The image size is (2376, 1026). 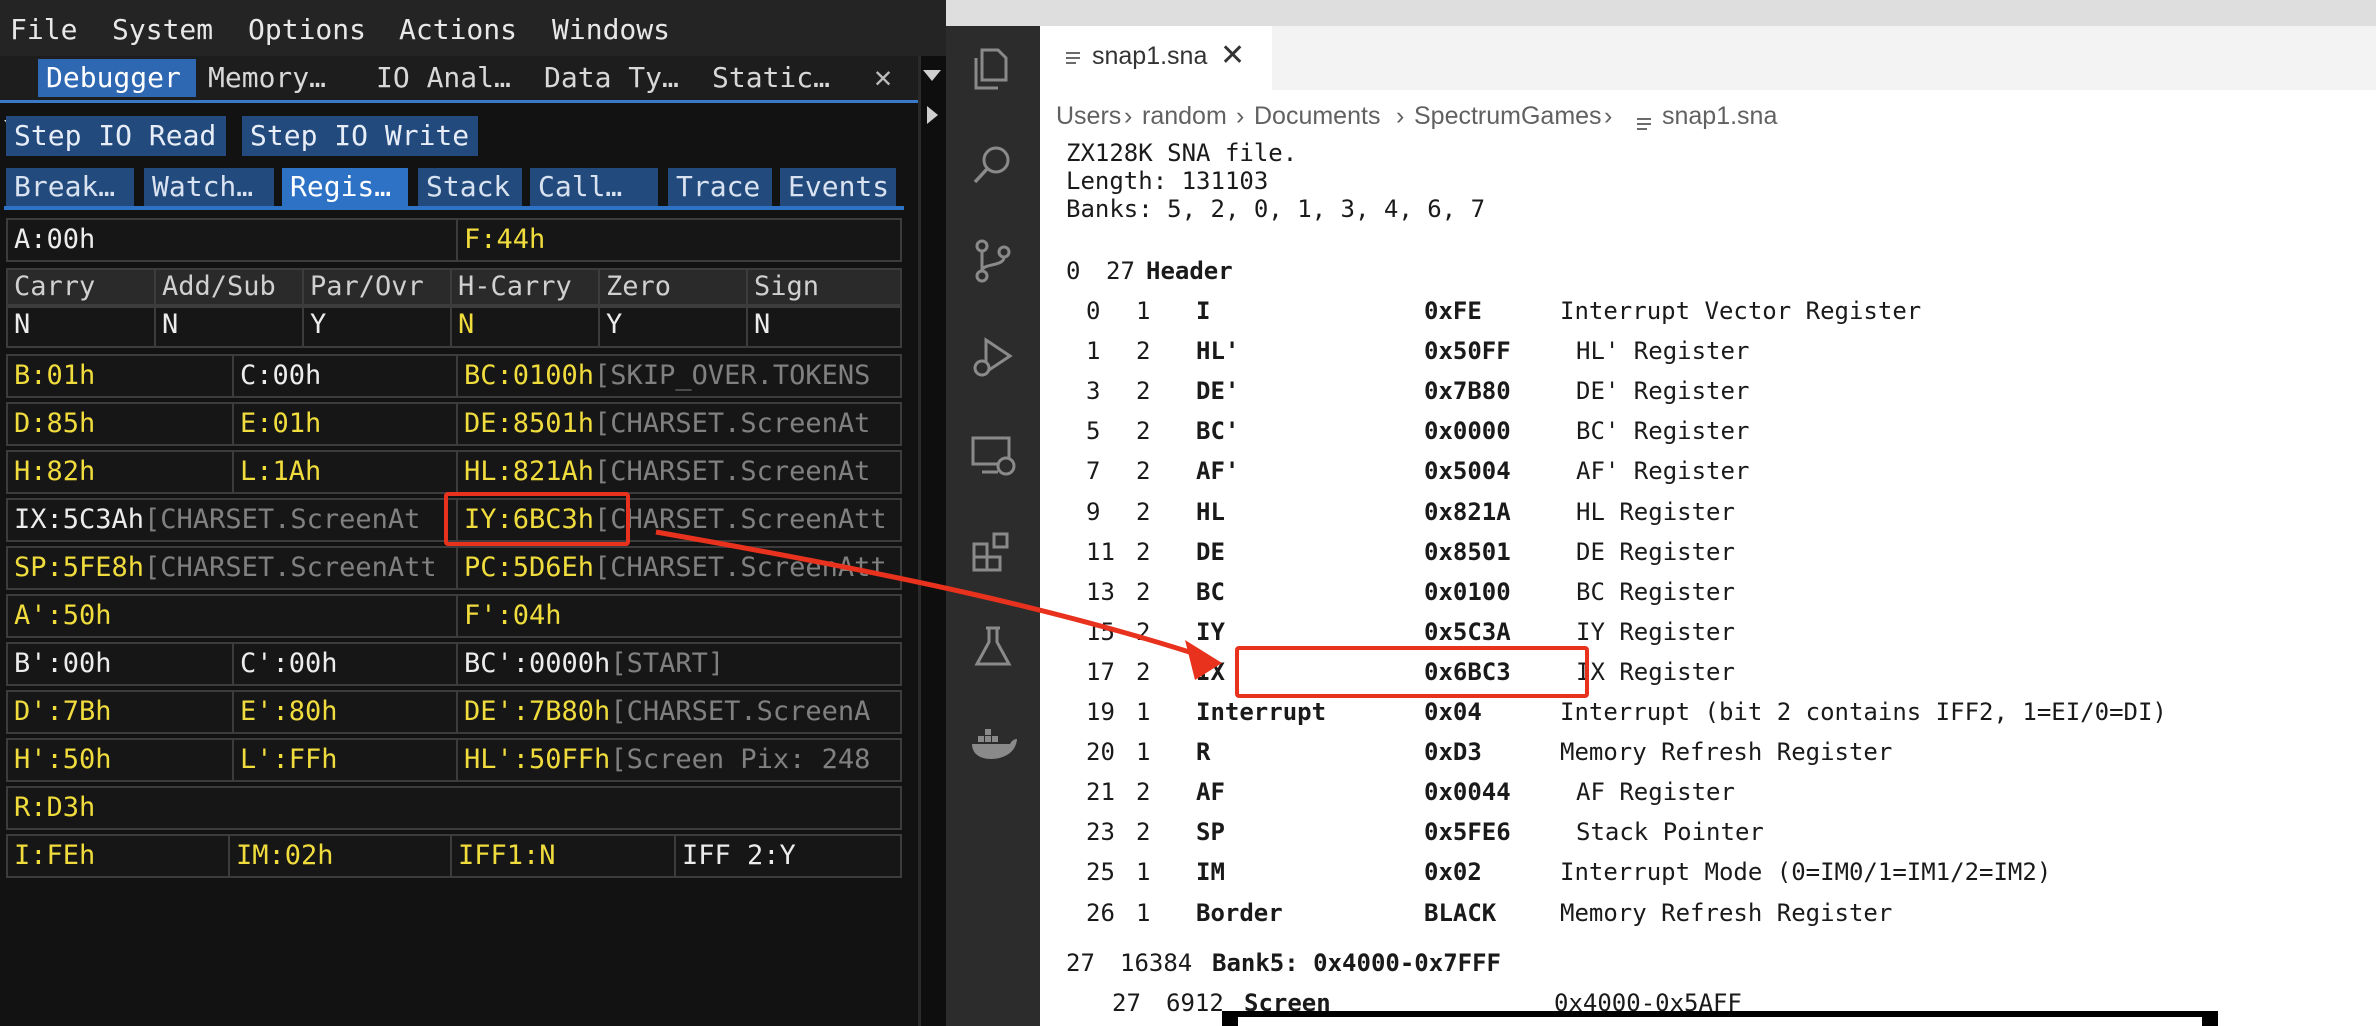 I want to click on register-f-alt: F':04h, so click(x=679, y=616).